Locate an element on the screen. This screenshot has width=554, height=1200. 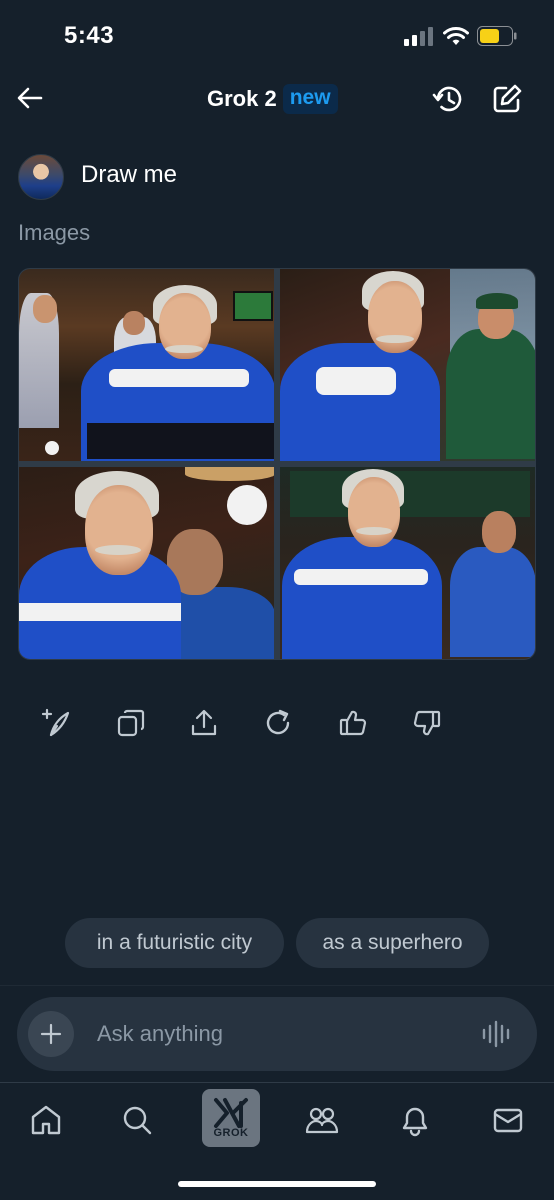
new-badge: new is located at coordinates (310, 99).